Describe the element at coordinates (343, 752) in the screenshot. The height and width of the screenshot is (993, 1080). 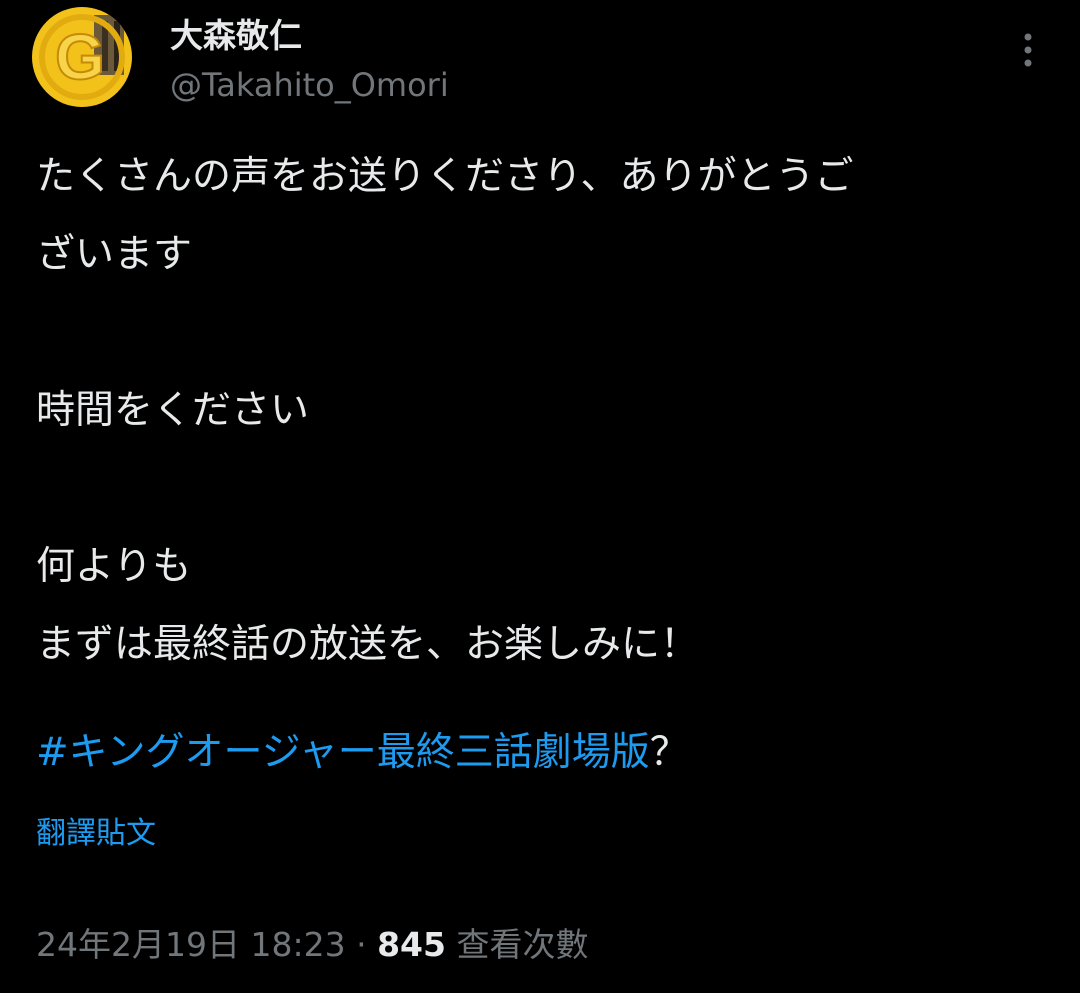
I see `hashtag-link: #キングオージャー最終三話劇場版` at that location.